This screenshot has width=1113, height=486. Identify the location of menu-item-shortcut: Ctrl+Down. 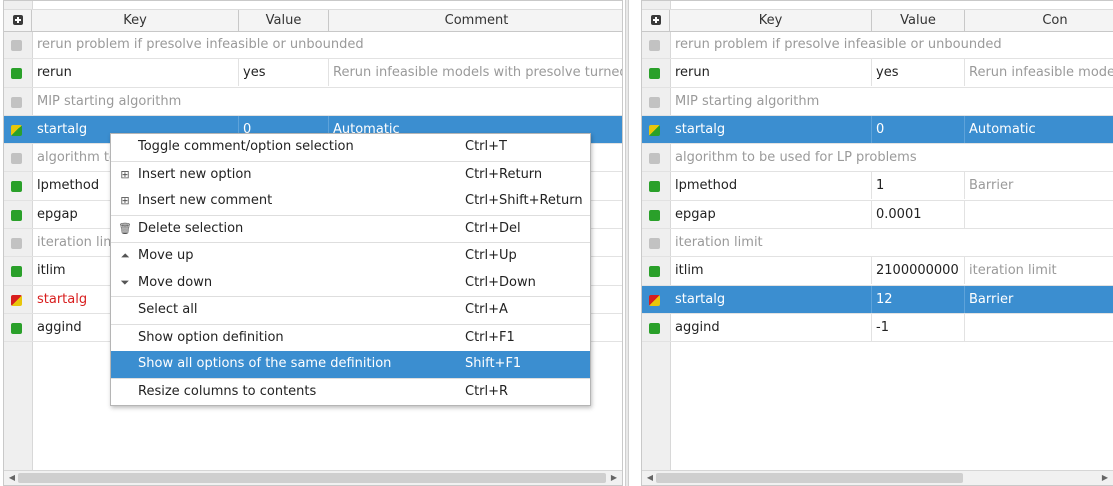
(500, 282).